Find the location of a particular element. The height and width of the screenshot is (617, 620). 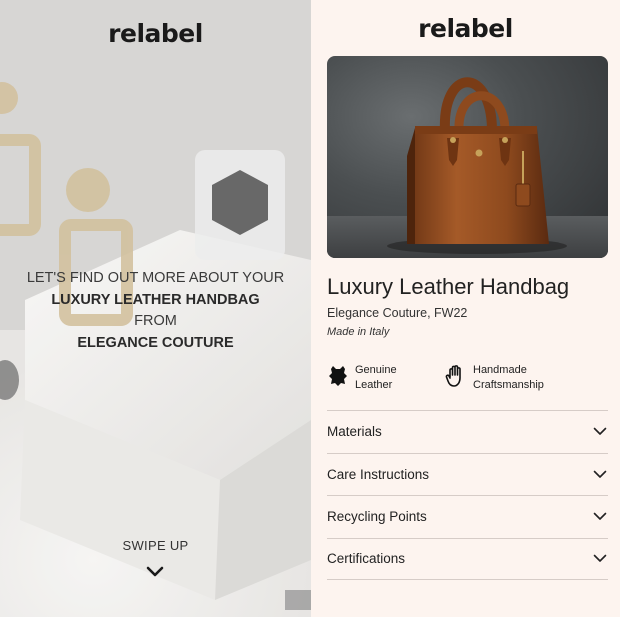

feature-genuine-leather: Genuine Leather is located at coordinates (381, 378).